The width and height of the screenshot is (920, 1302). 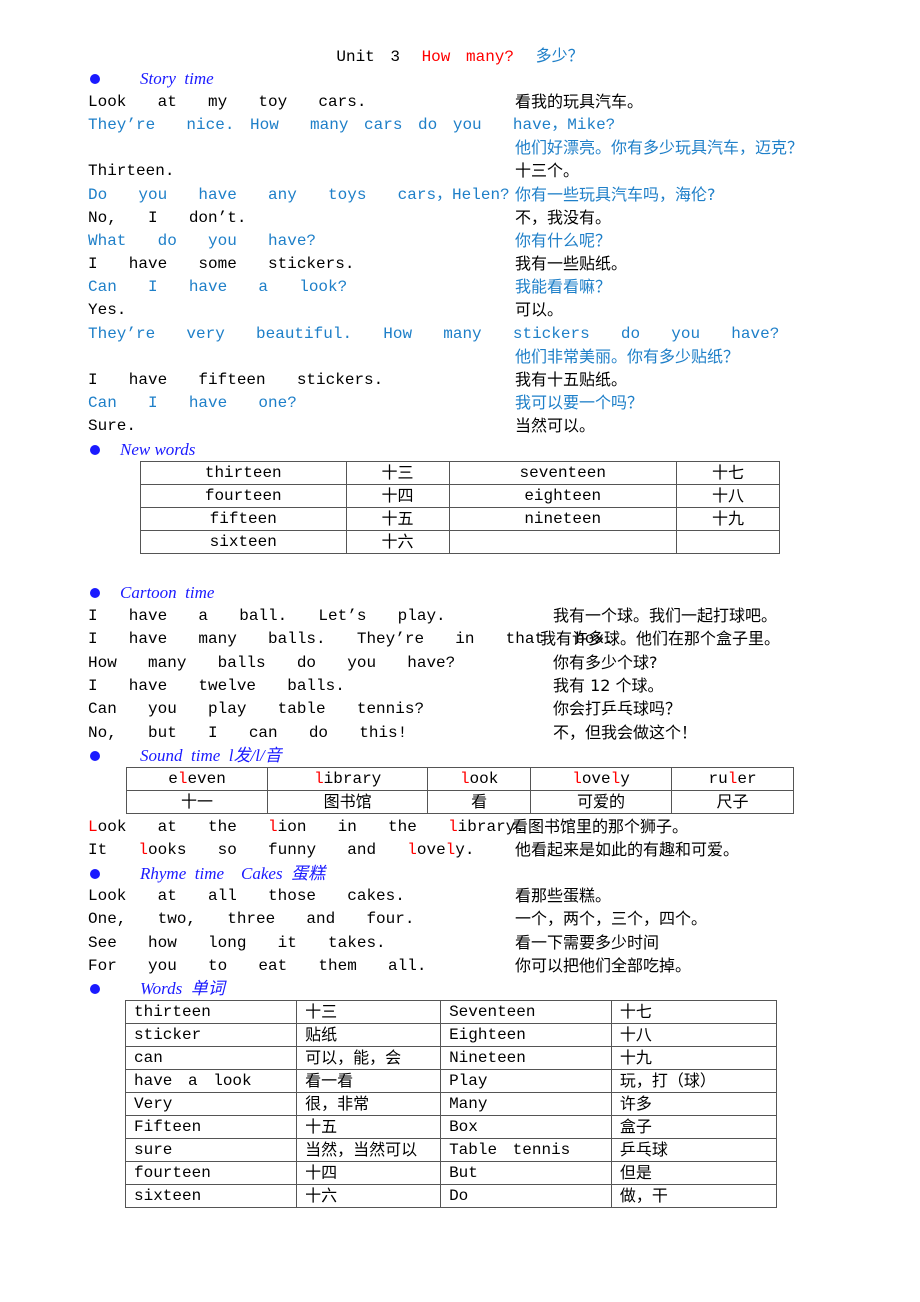 What do you see at coordinates (603, 965) in the screenshot?
I see `rhyme-line-zh: 你可以把他们全部吃掉。` at bounding box center [603, 965].